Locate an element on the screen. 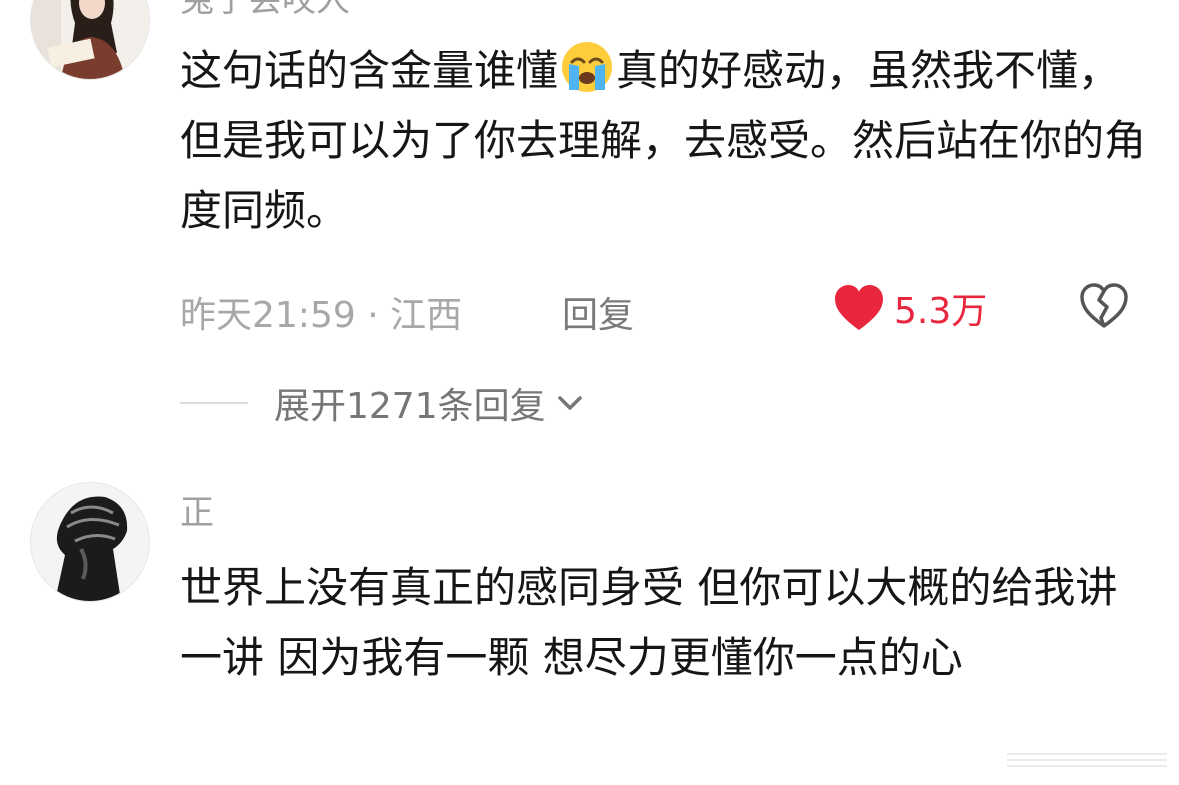 Image resolution: width=1179 pixels, height=785 pixels. broken-heart-icon is located at coordinates (1104, 306).